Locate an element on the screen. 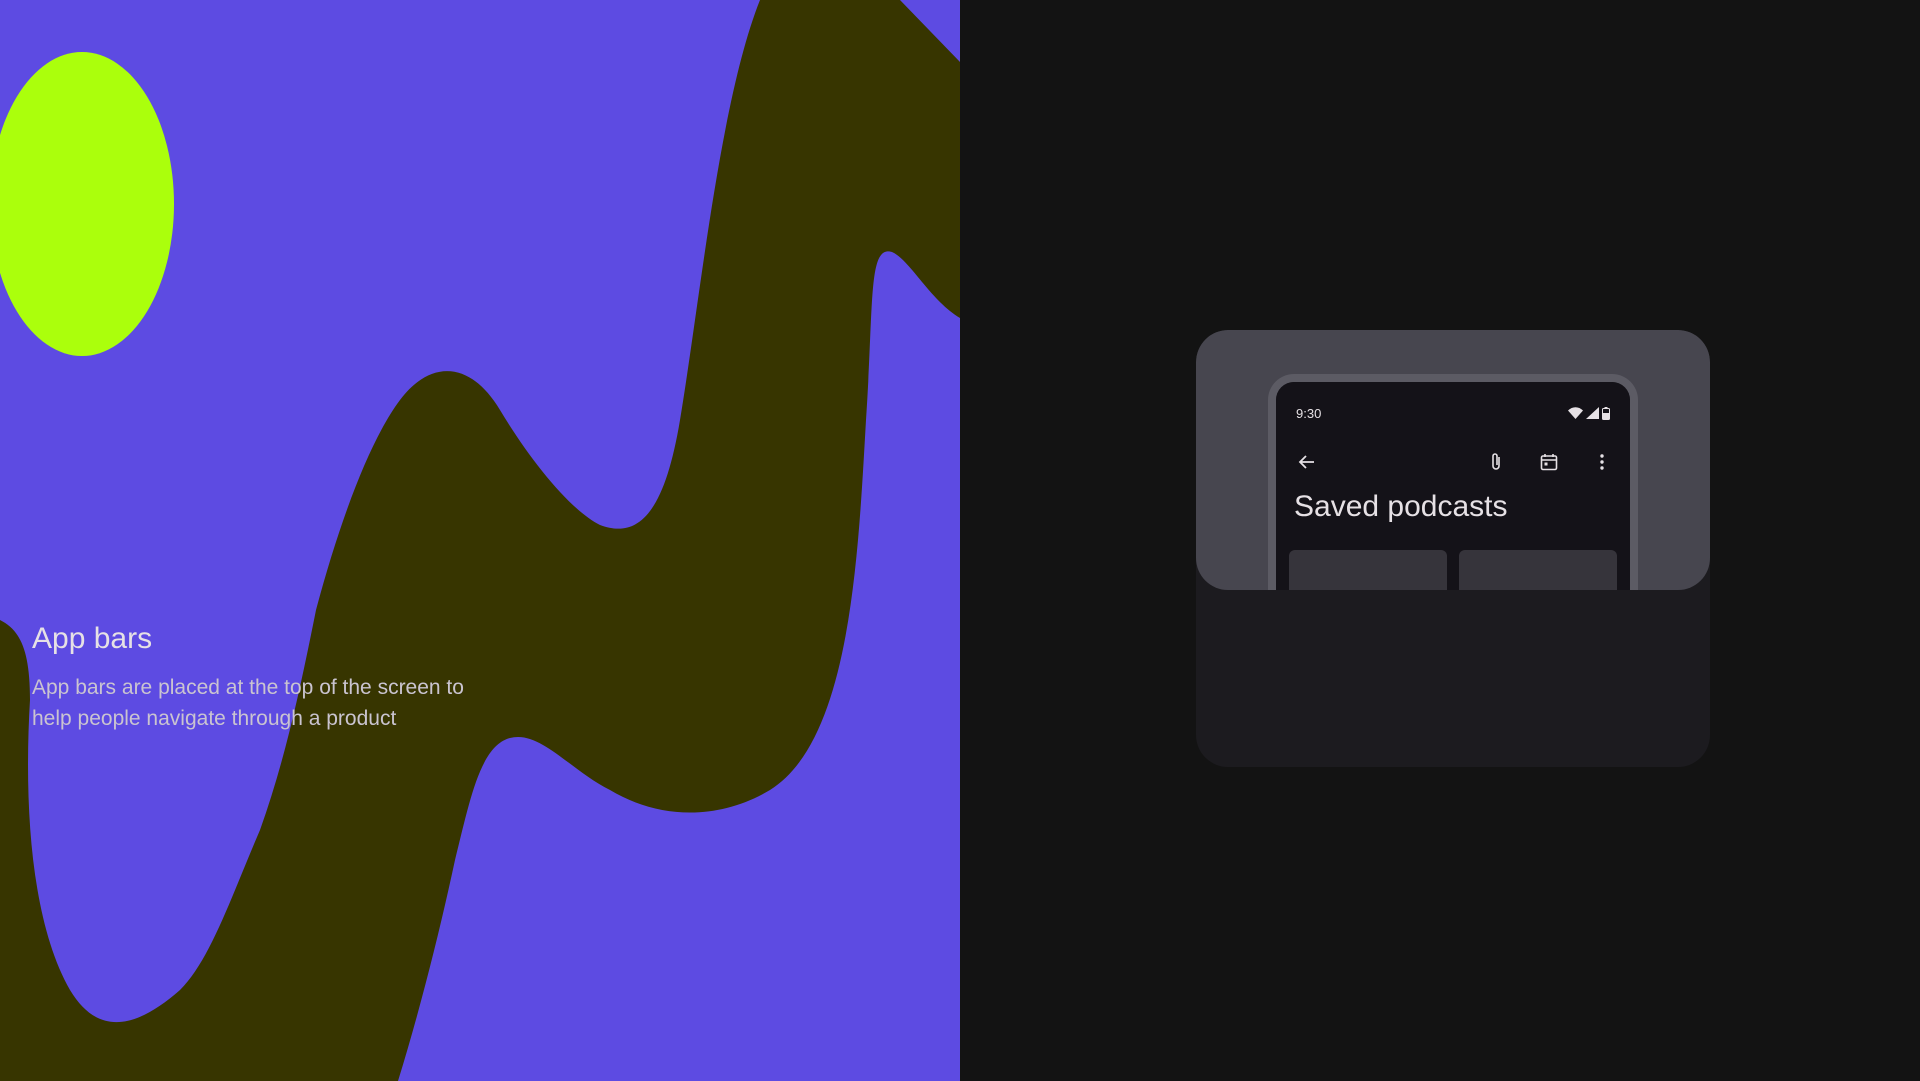 The width and height of the screenshot is (1920, 1081). status-bar: 9:30 is located at coordinates (1453, 413).